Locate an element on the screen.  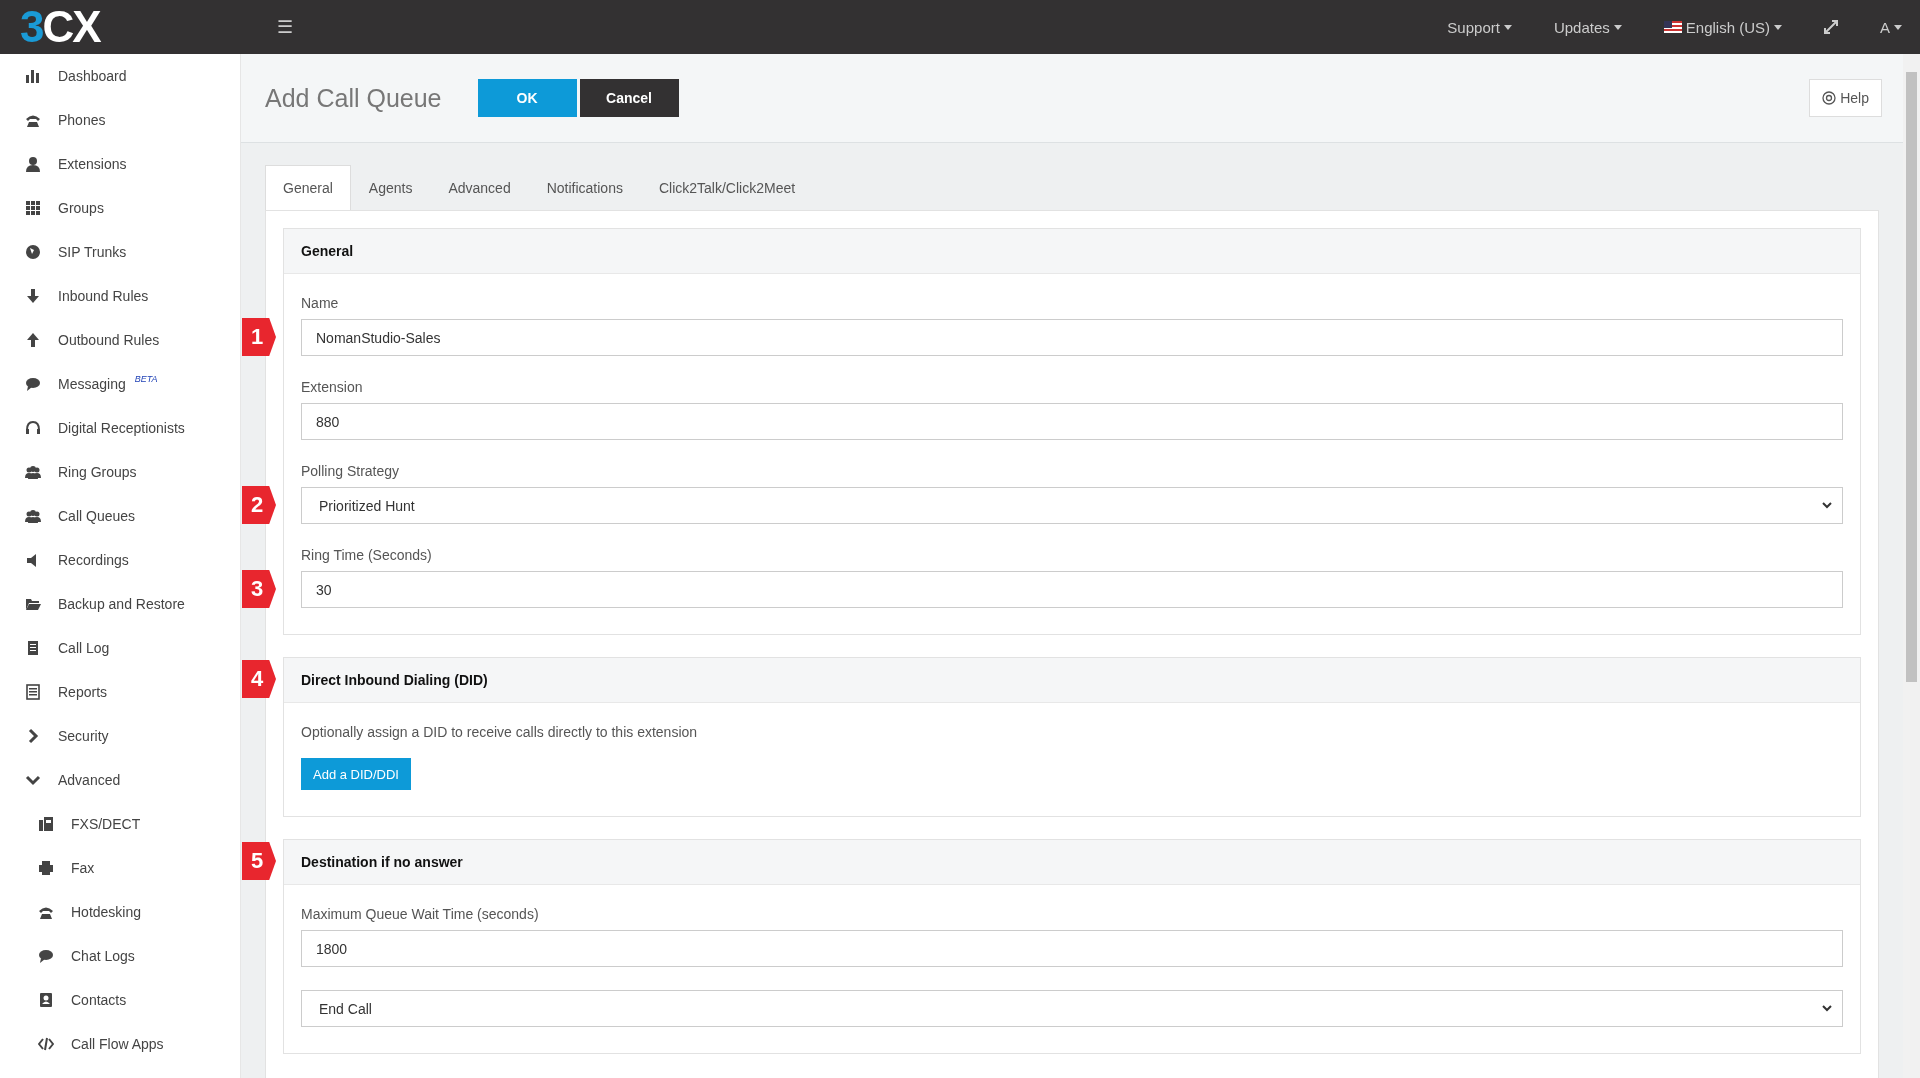
sidebar-item: Fax is located at coordinates (120, 868).